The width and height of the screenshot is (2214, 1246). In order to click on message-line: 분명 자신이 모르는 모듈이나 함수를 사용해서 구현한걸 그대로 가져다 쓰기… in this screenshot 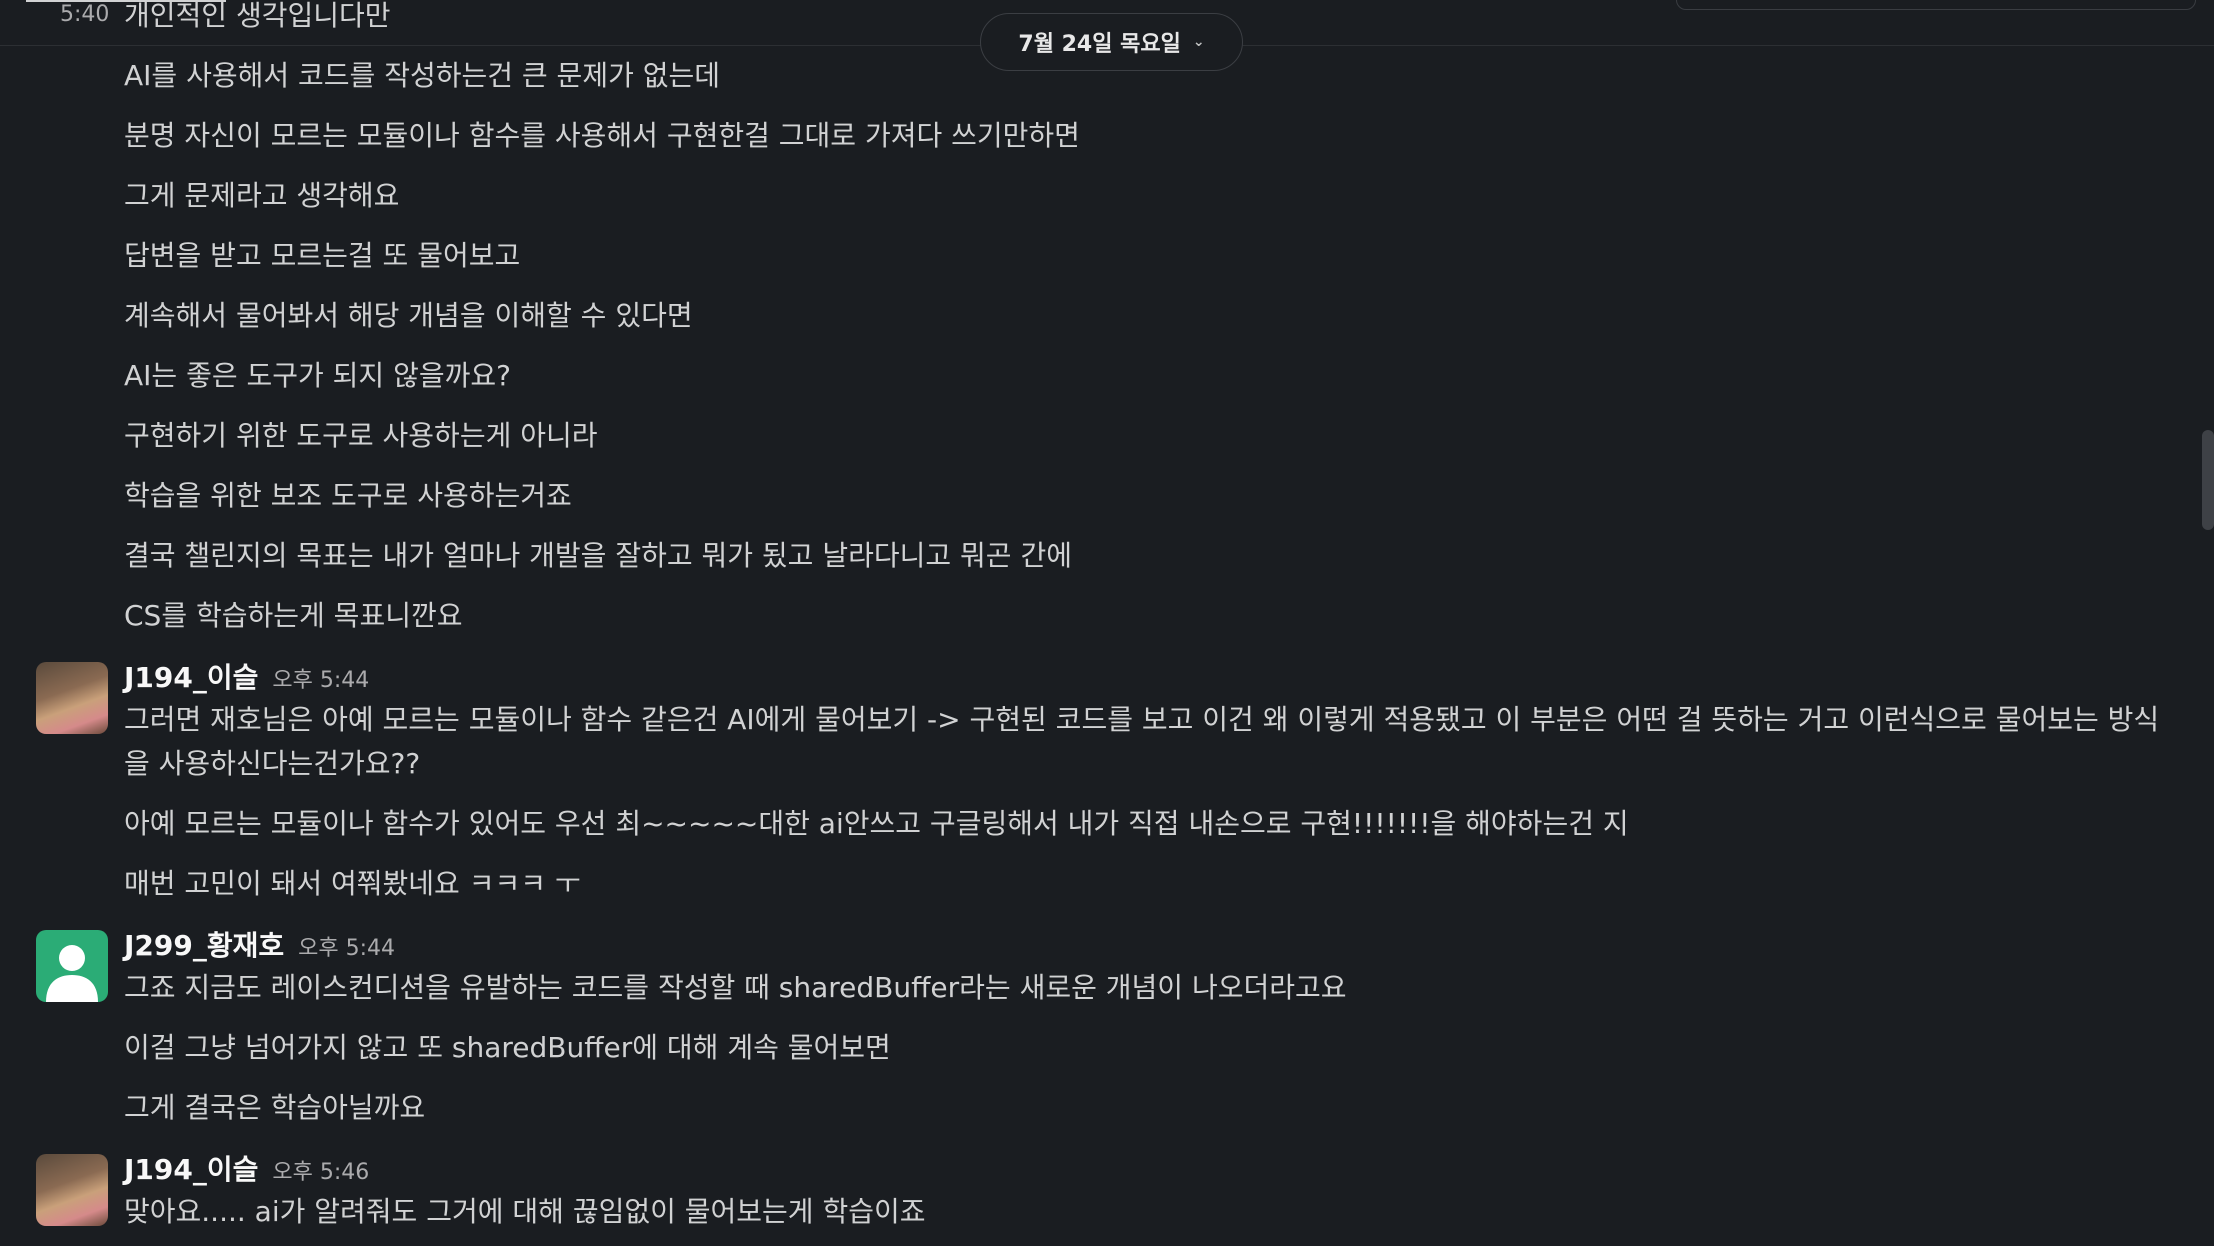, I will do `click(602, 135)`.